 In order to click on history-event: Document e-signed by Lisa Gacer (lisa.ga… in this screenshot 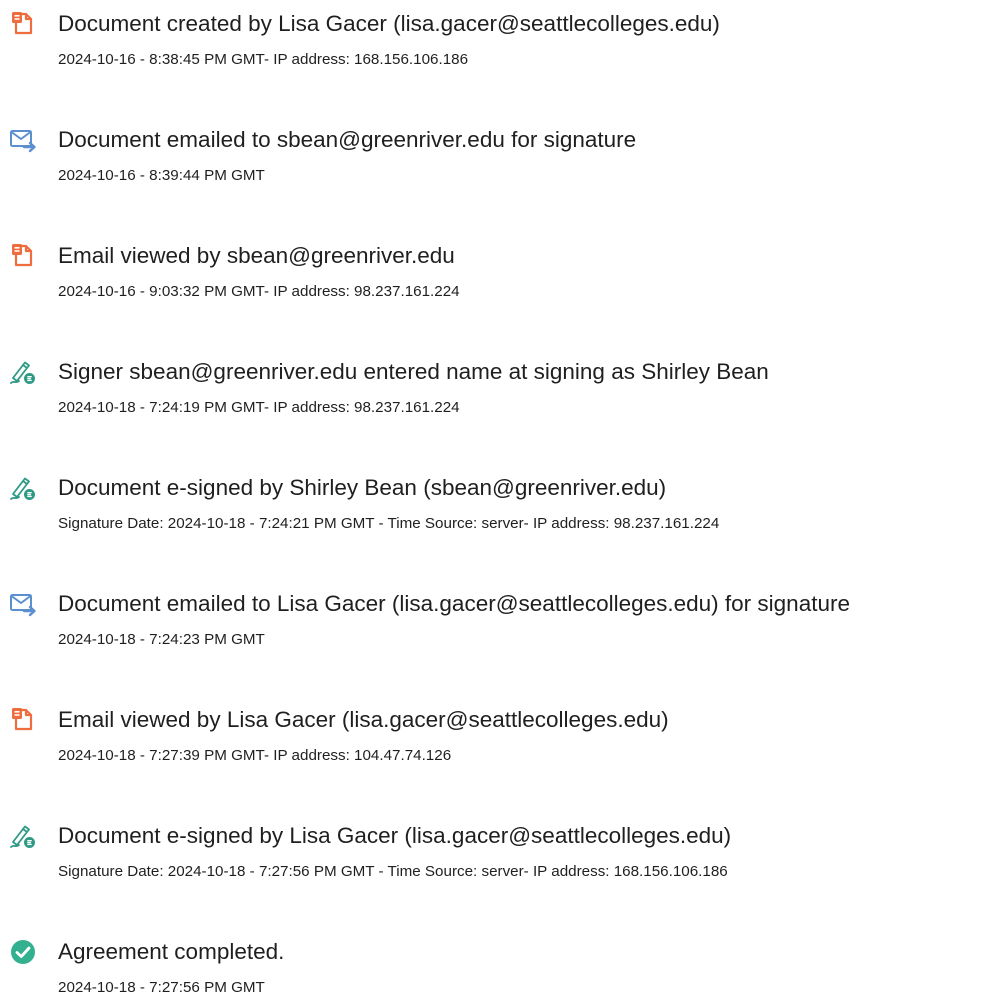, I will do `click(499, 852)`.